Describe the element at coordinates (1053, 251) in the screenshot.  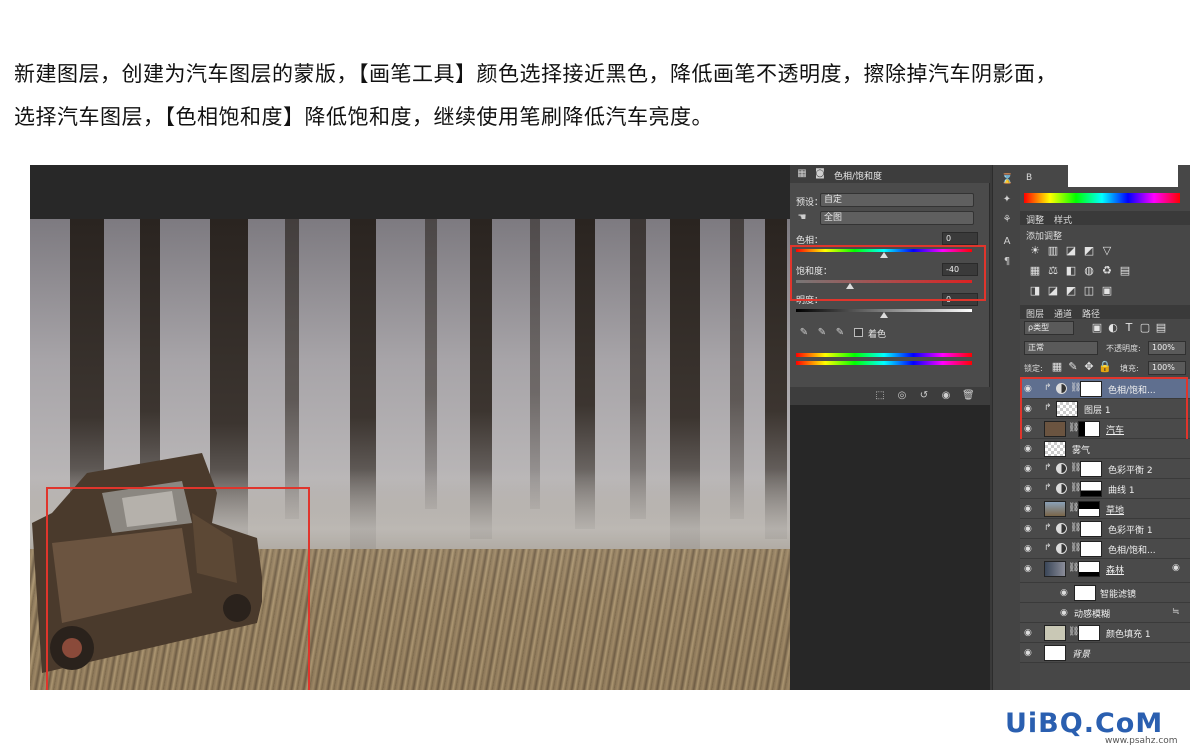
I see `levels-adjust-icon: ▥` at that location.